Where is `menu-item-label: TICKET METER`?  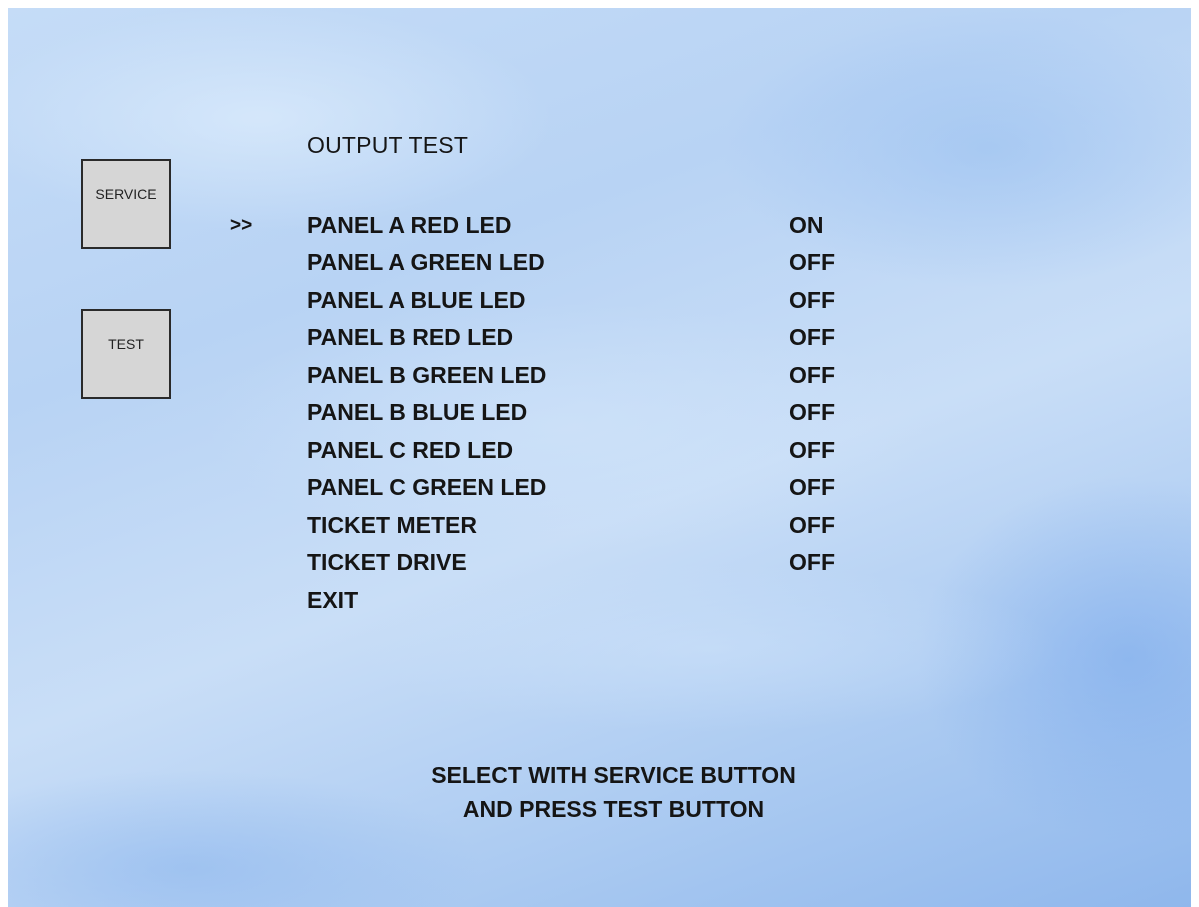
menu-item-label: TICKET METER is located at coordinates (392, 525).